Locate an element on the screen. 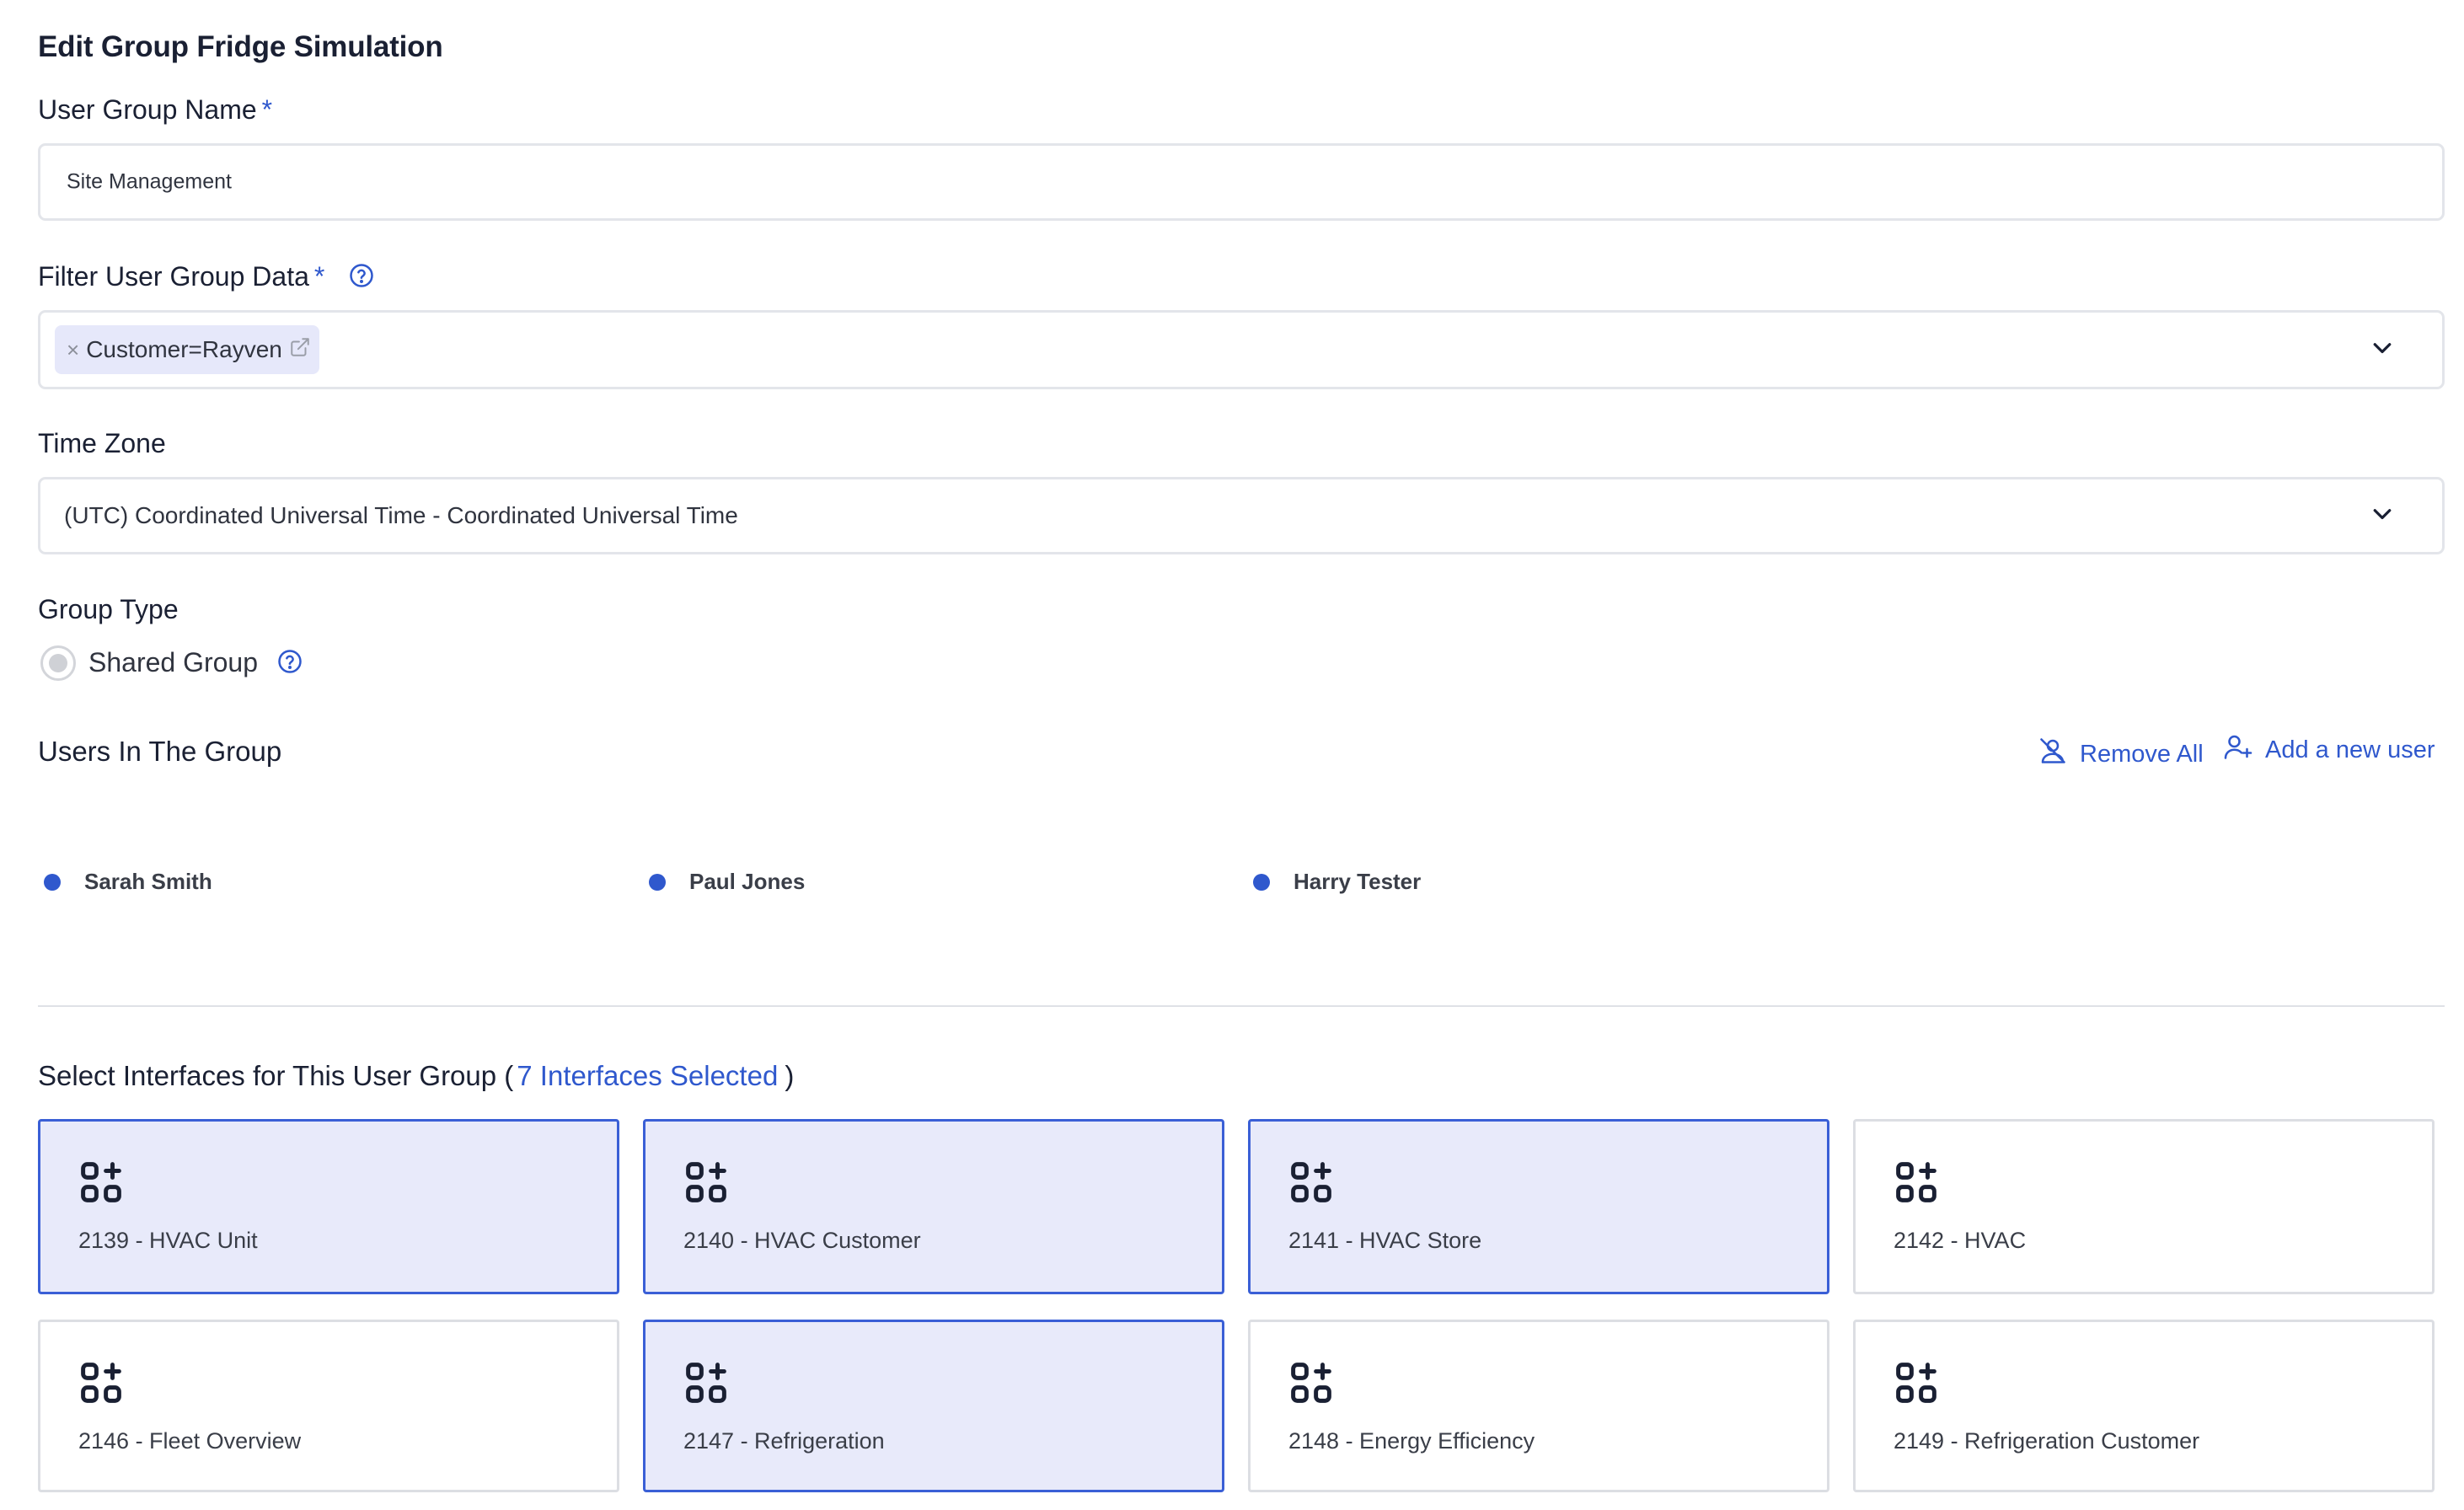 Image resolution: width=2464 pixels, height=1510 pixels. remove-all-label: Remove All is located at coordinates (2142, 754).